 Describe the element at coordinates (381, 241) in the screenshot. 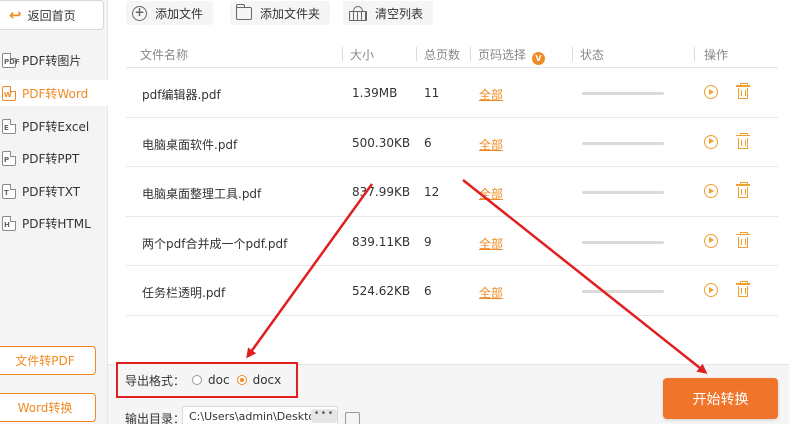

I see `file-size: 839.11KB` at that location.